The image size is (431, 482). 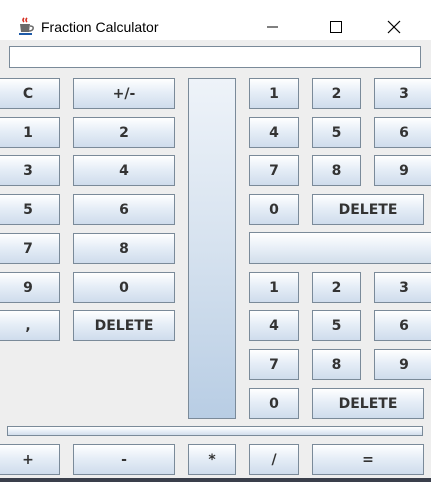 I want to click on close-button, so click(x=393, y=27).